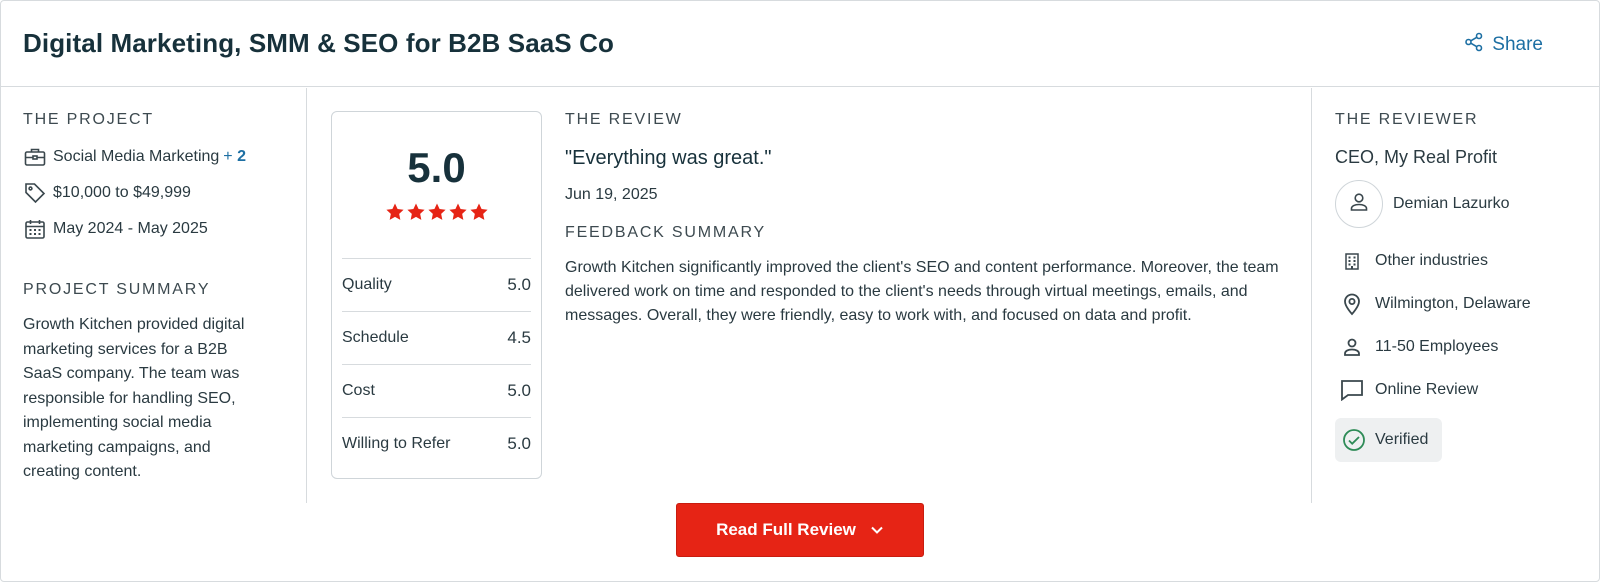 The height and width of the screenshot is (582, 1600). What do you see at coordinates (1451, 203) in the screenshot?
I see `reviewer-name: Demian Lazurko` at bounding box center [1451, 203].